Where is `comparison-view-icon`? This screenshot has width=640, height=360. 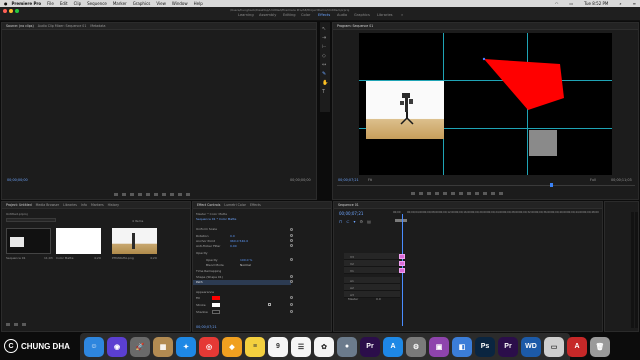
comparison-view-icon is located at coordinates (501, 193).